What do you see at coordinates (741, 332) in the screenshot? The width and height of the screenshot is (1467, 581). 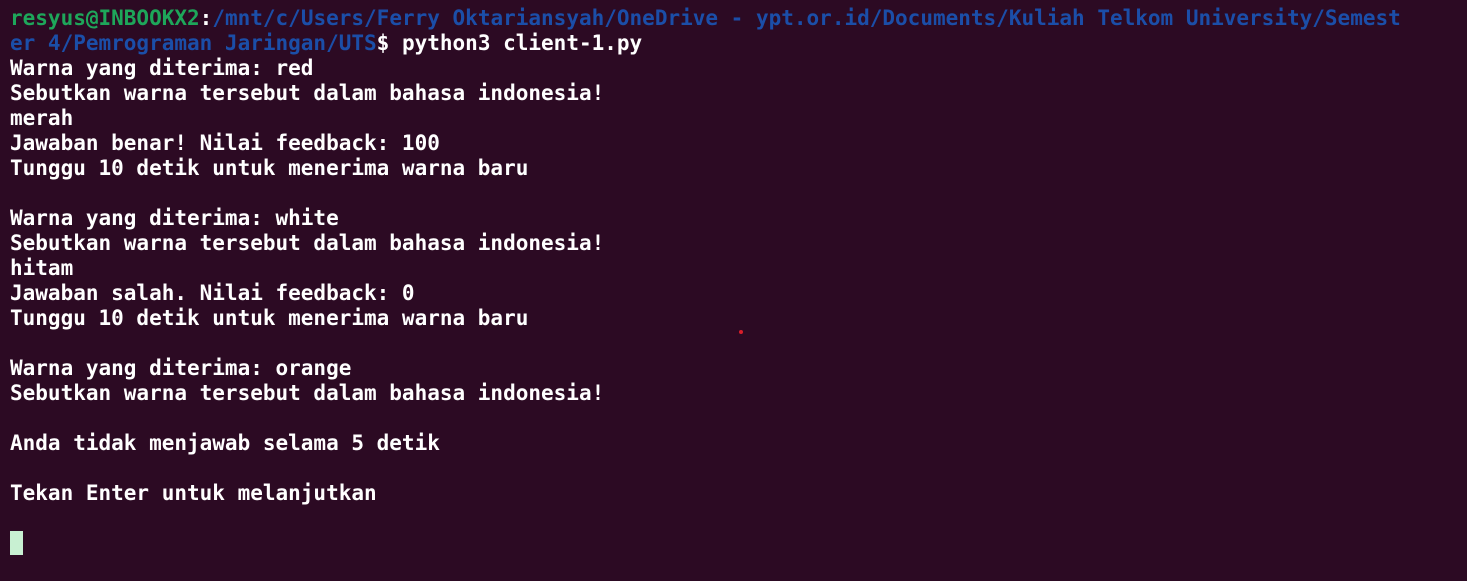 I see `mouse-pointer-dot` at bounding box center [741, 332].